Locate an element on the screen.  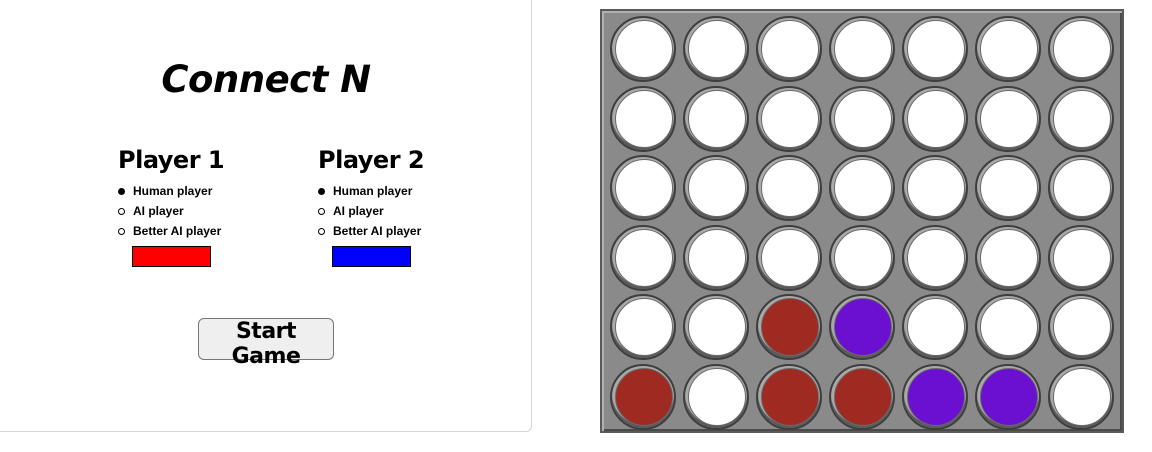
player-1-heading: Player 1 is located at coordinates (171, 160).